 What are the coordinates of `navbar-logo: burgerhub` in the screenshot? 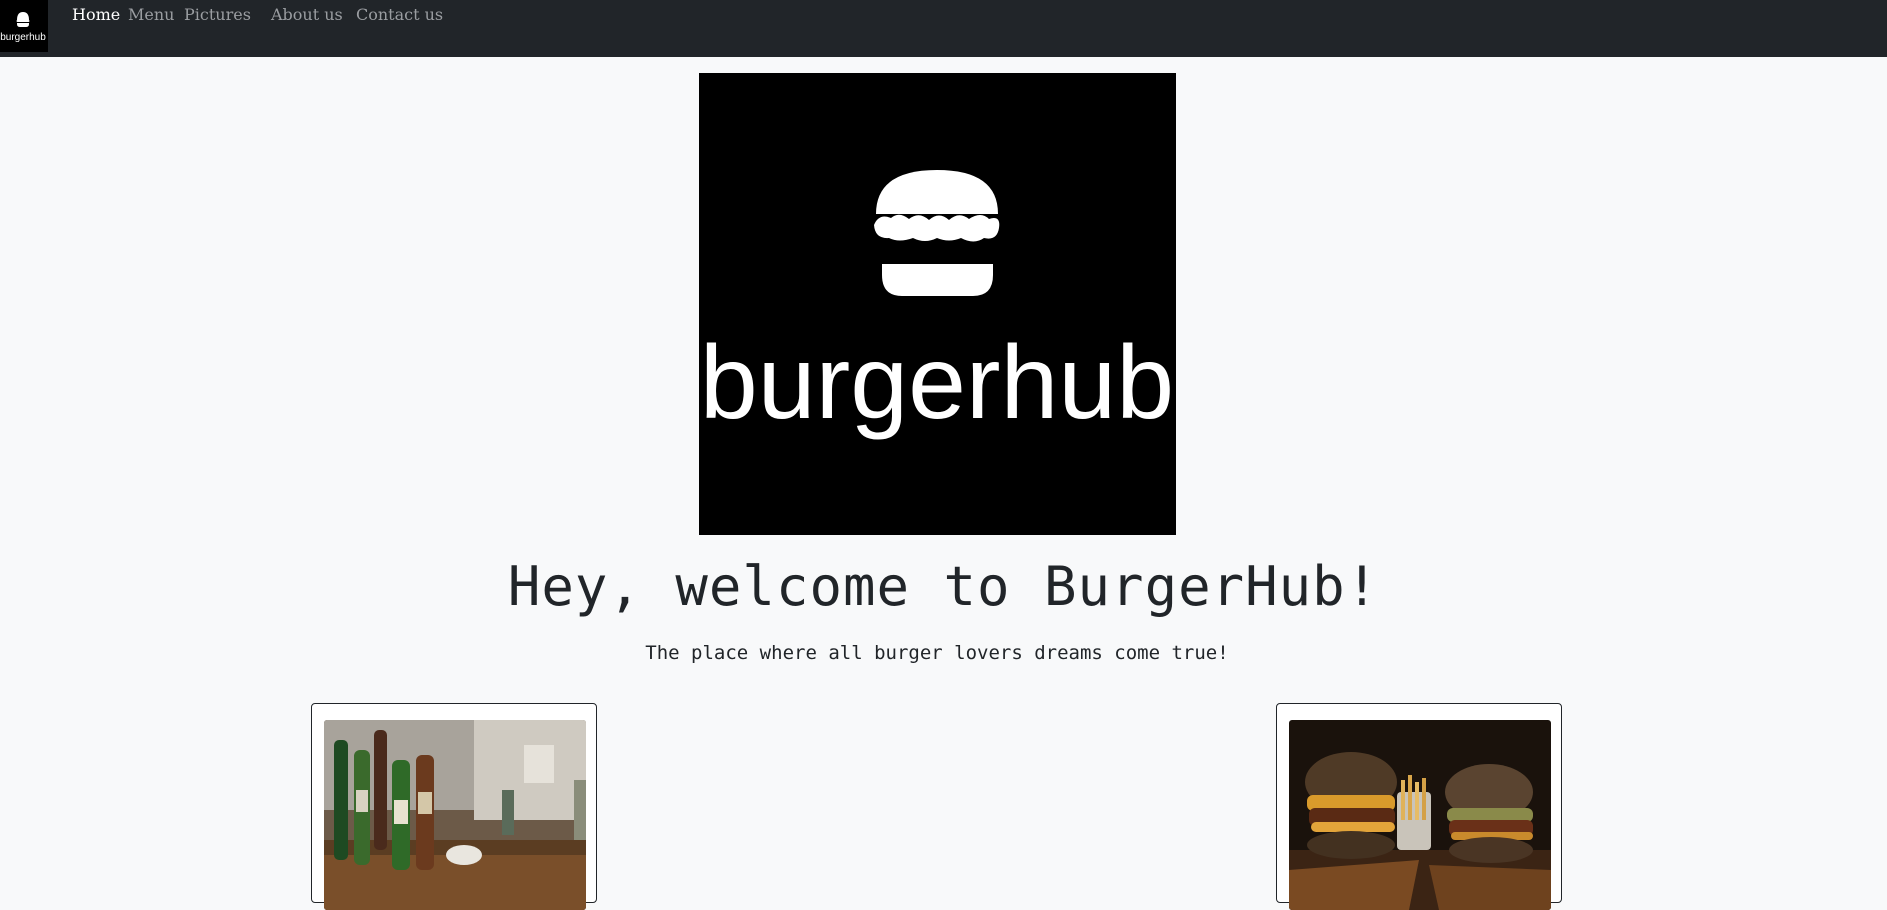 It's located at (24, 26).